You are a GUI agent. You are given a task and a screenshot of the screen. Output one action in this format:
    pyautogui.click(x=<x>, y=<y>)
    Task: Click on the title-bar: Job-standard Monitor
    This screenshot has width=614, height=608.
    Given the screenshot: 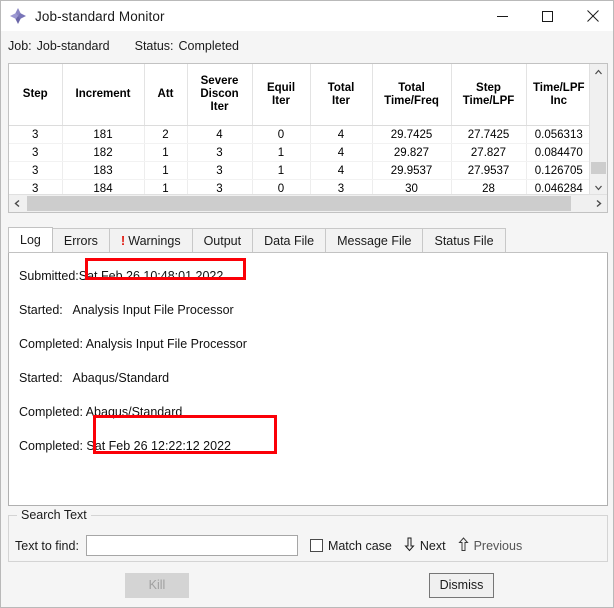 What is the action you would take?
    pyautogui.click(x=307, y=16)
    